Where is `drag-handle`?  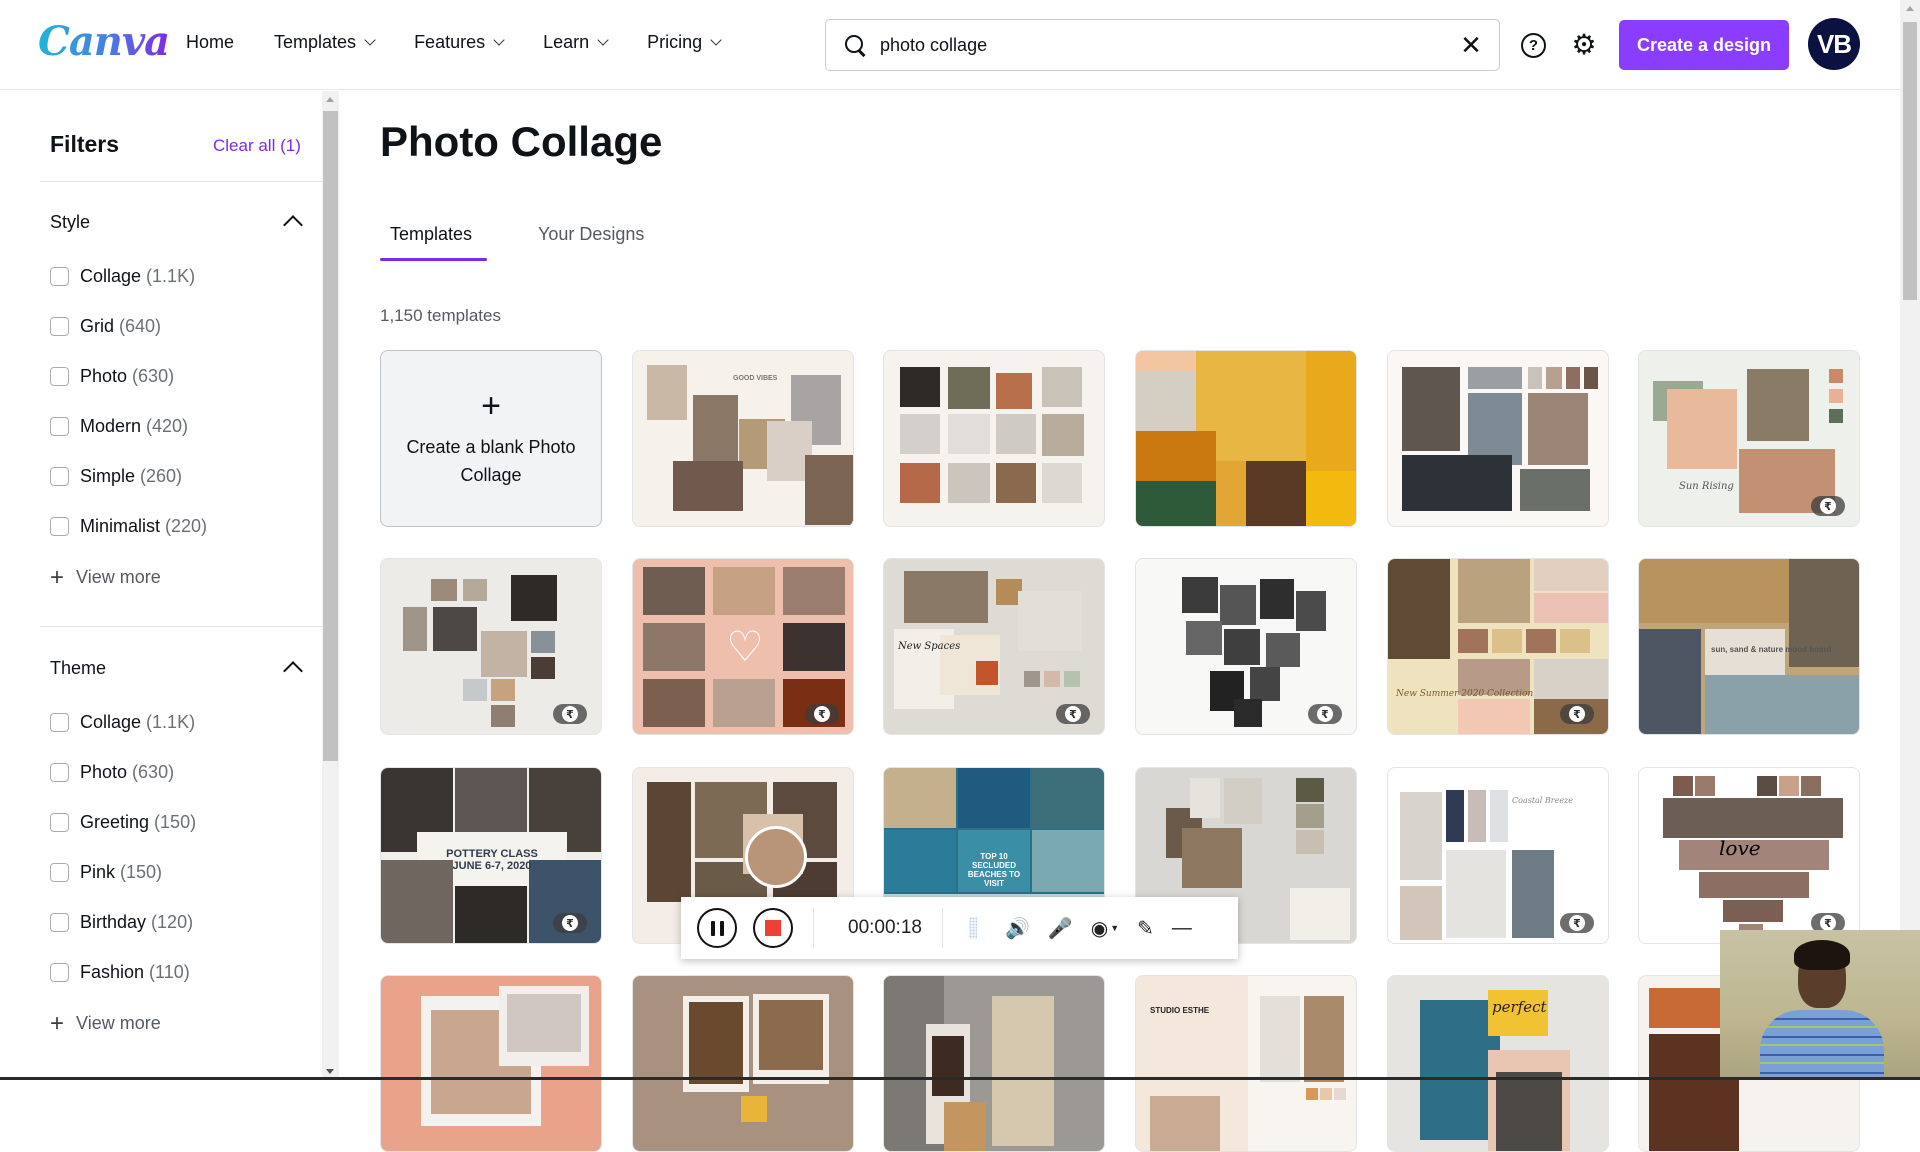 drag-handle is located at coordinates (972, 928).